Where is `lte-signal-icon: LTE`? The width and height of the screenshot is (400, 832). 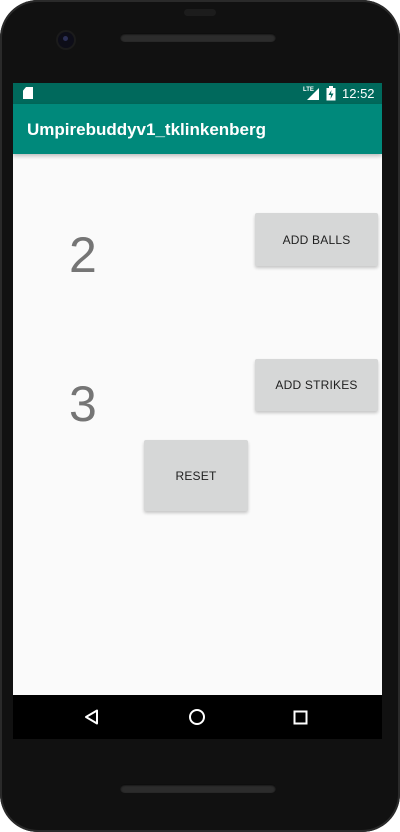 lte-signal-icon: LTE is located at coordinates (311, 93).